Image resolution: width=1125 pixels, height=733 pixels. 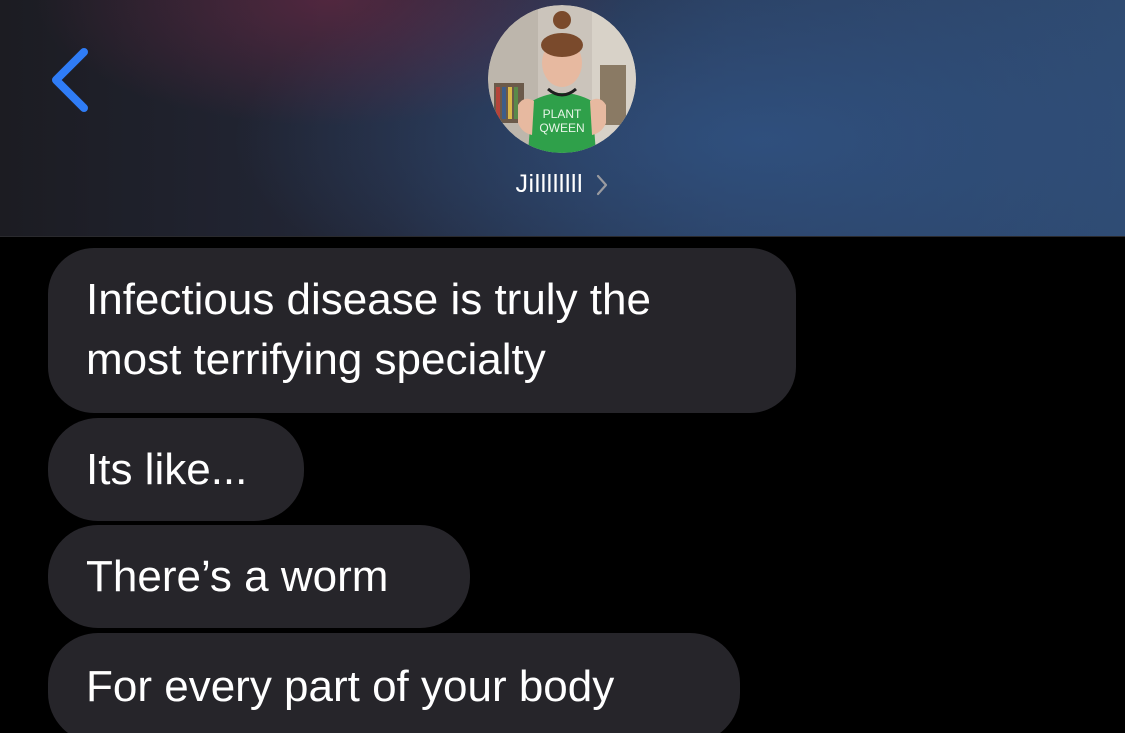 What do you see at coordinates (561, 128) in the screenshot?
I see `shirt-text-line-2: QWEEN` at bounding box center [561, 128].